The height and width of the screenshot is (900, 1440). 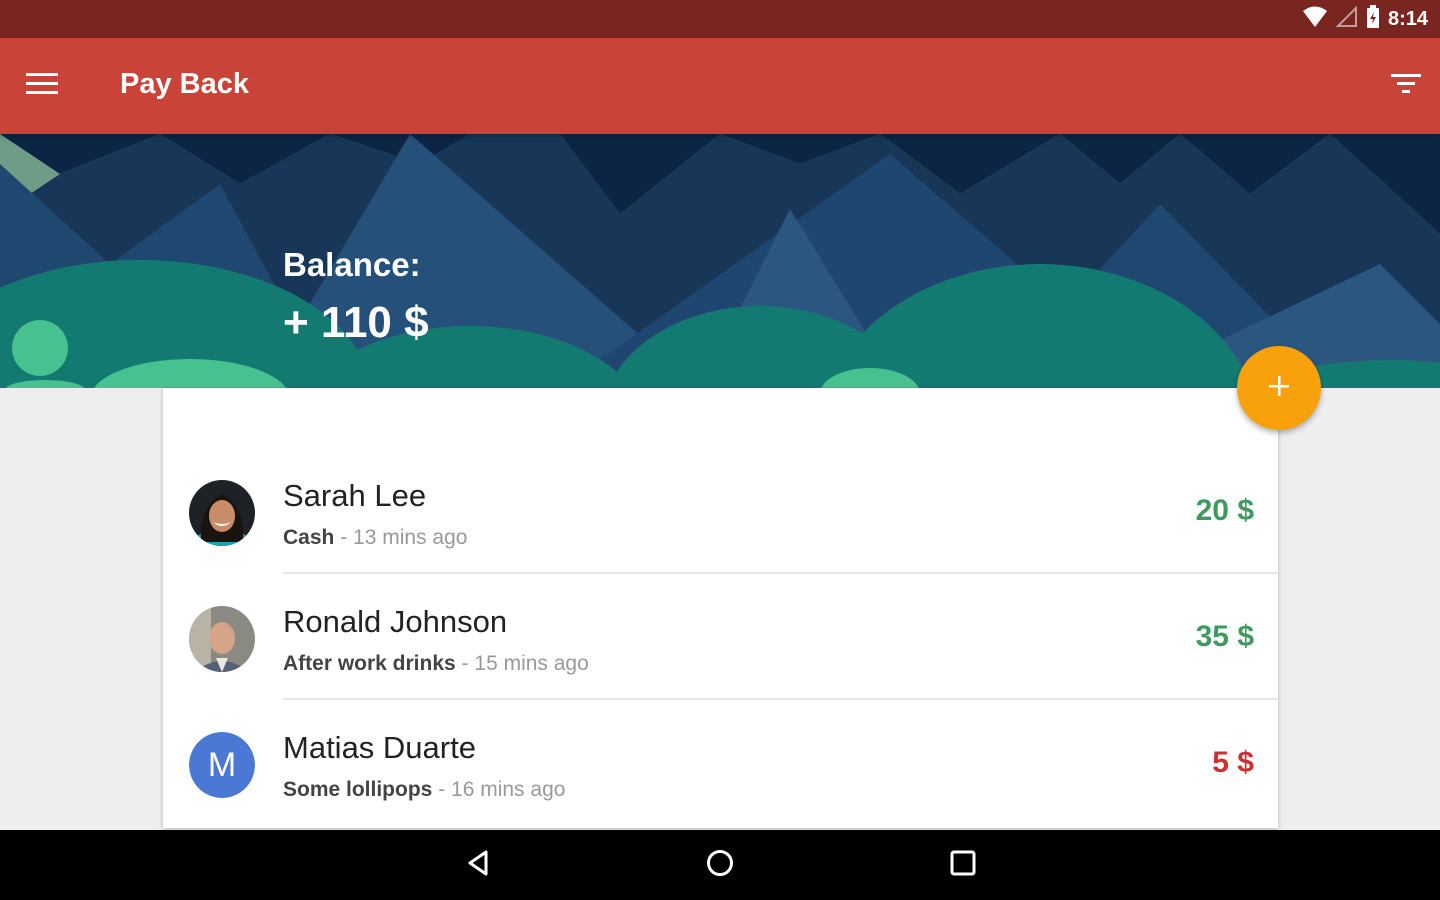 I want to click on recents-icon, so click(x=963, y=865).